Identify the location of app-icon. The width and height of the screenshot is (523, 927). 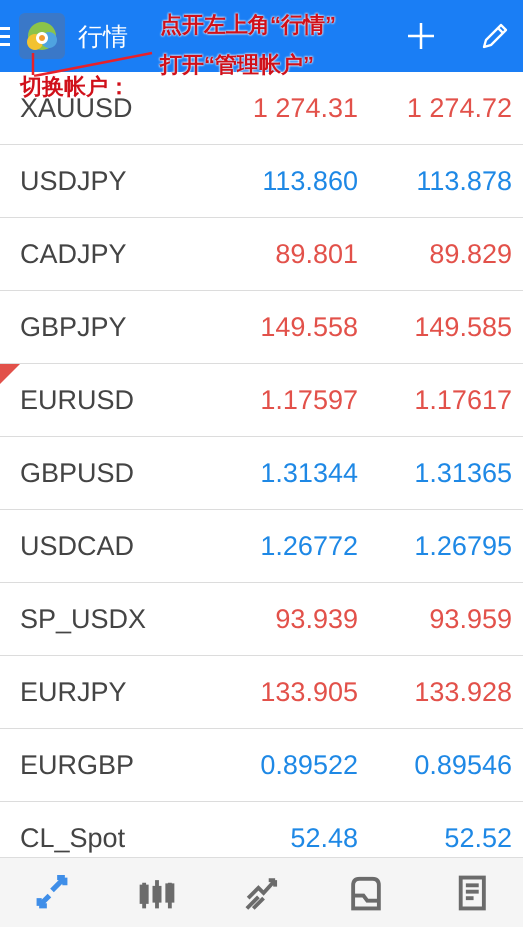
(42, 36).